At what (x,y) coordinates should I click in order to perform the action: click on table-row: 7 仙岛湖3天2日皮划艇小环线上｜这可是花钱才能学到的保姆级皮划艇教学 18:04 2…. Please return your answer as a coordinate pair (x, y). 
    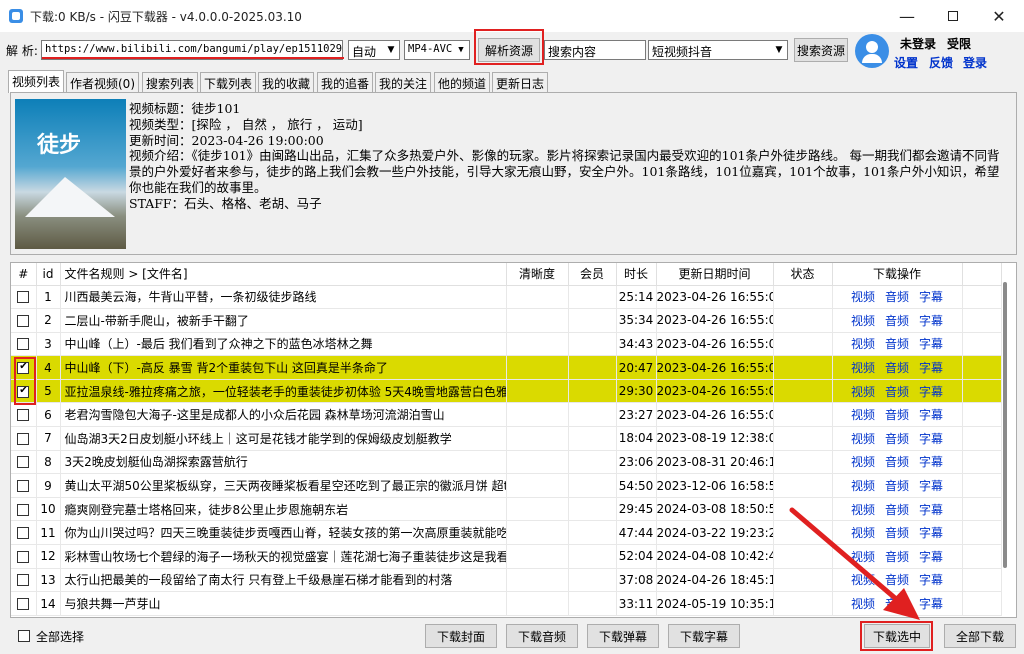
    Looking at the image, I should click on (506, 438).